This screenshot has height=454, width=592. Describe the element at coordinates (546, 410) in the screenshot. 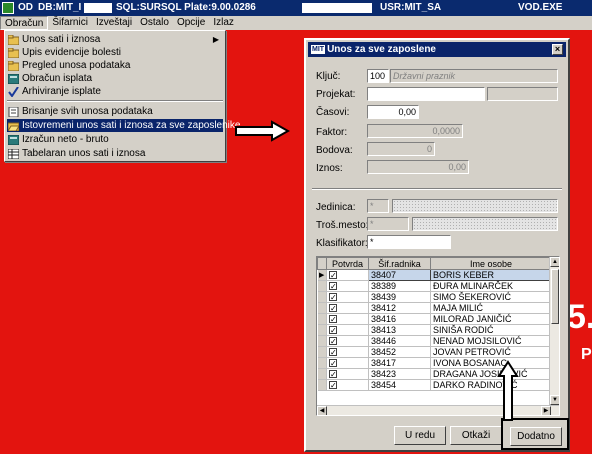

I see `scroll-right-icon: ▶` at that location.